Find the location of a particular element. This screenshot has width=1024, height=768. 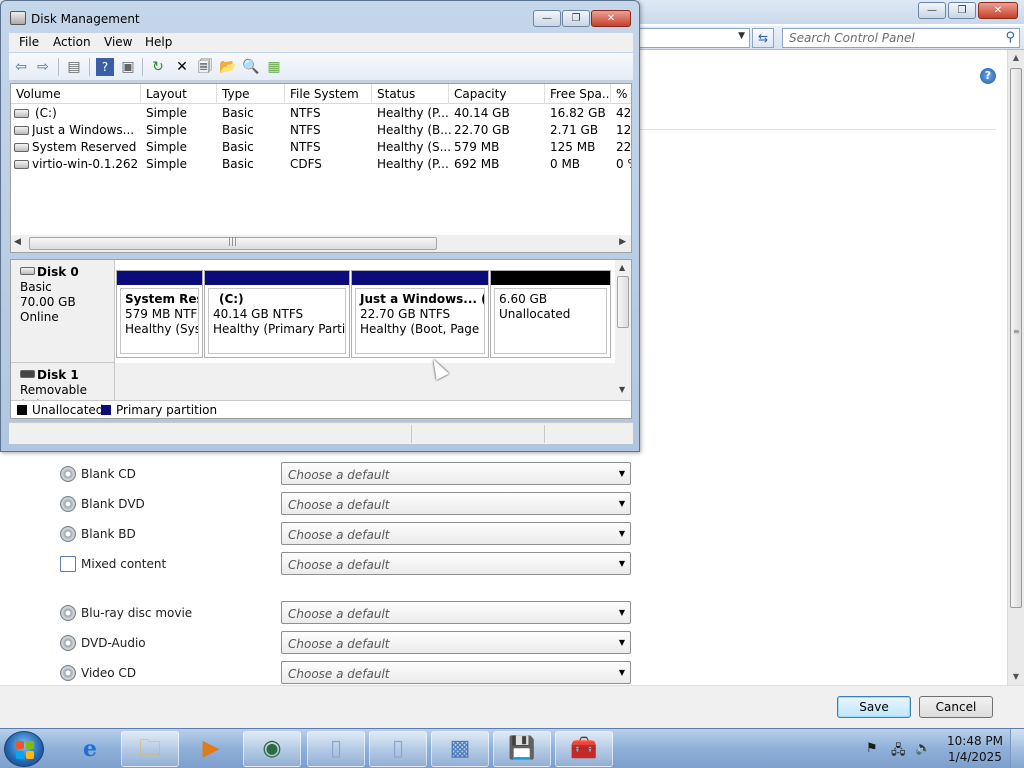

control-panel-icon: ▩ is located at coordinates (460, 749).